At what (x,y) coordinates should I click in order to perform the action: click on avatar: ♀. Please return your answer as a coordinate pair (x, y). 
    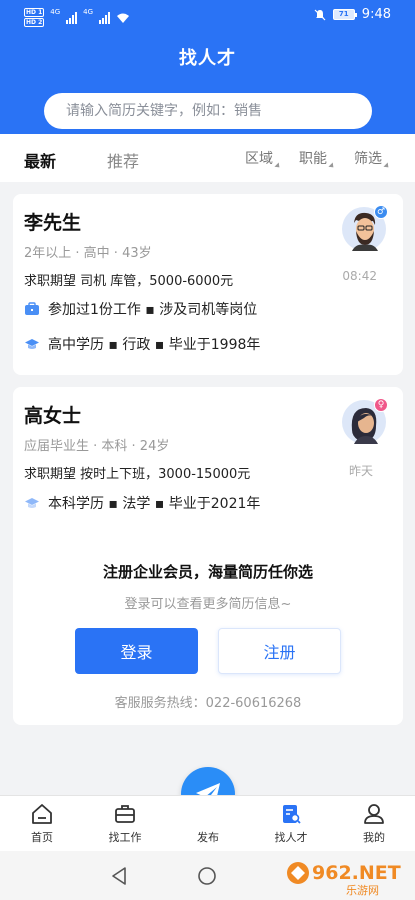
    Looking at the image, I should click on (365, 421).